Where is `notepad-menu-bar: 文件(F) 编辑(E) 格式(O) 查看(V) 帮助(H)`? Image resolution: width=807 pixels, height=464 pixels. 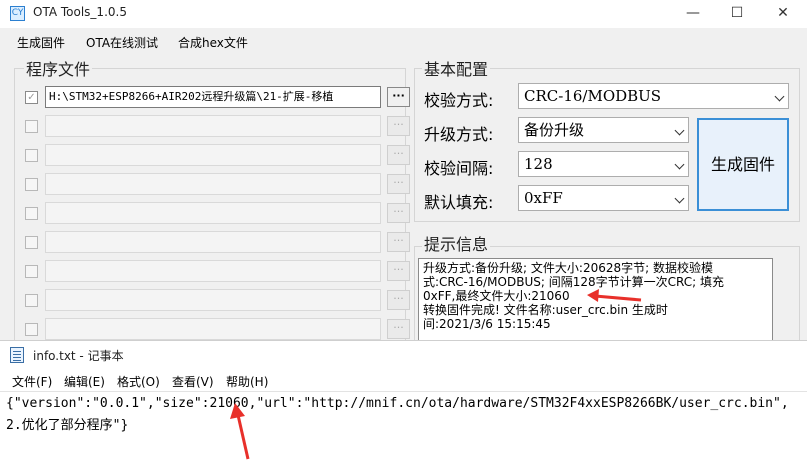
notepad-menu-bar: 文件(F) 编辑(E) 格式(O) 查看(V) 帮助(H) is located at coordinates (403, 380).